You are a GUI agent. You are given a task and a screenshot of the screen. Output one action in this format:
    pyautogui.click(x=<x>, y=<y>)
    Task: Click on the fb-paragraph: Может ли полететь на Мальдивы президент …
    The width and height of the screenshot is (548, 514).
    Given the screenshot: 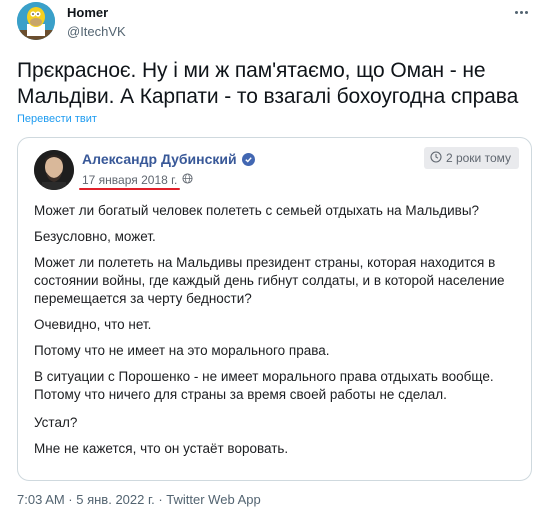 What is the action you would take?
    pyautogui.click(x=269, y=280)
    